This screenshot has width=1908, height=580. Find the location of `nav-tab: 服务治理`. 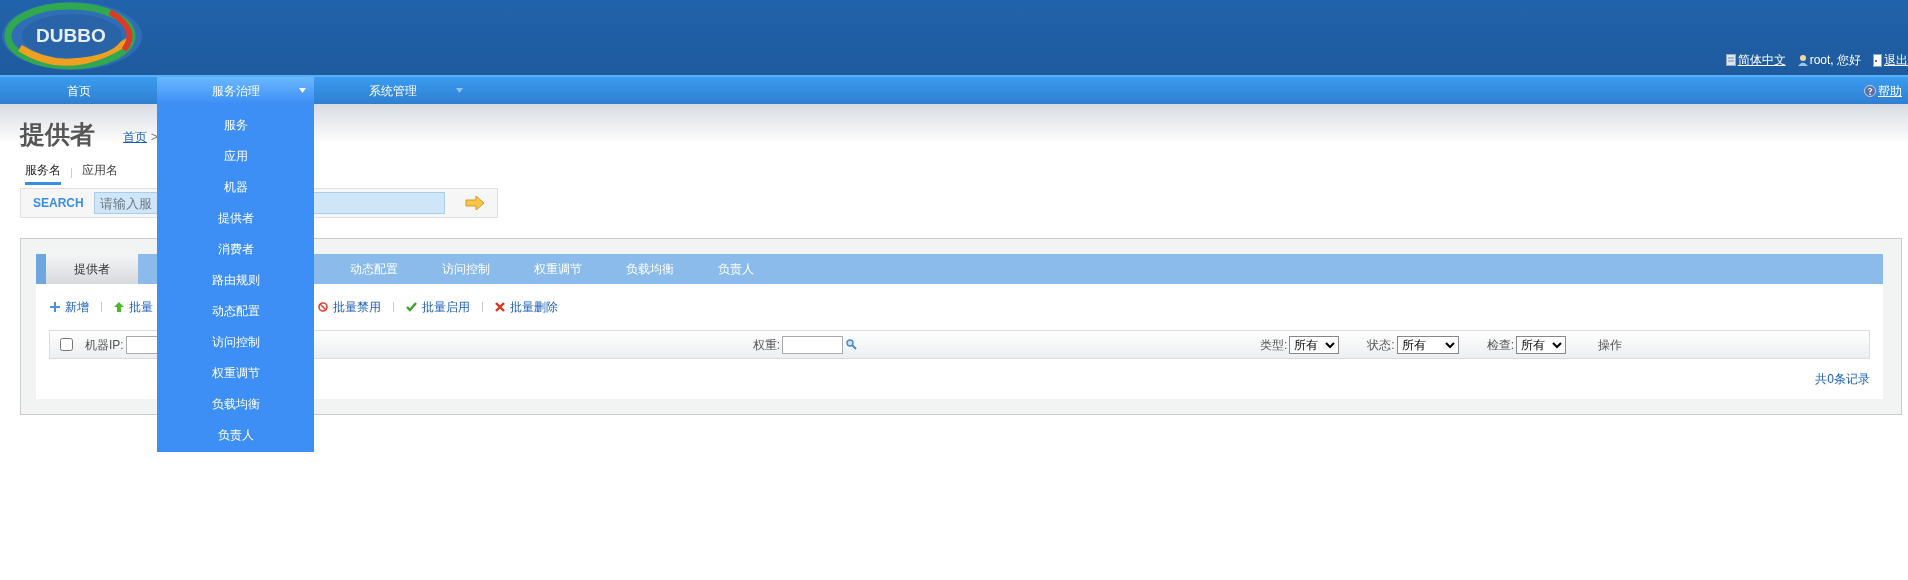

nav-tab: 服务治理 is located at coordinates (235, 90).